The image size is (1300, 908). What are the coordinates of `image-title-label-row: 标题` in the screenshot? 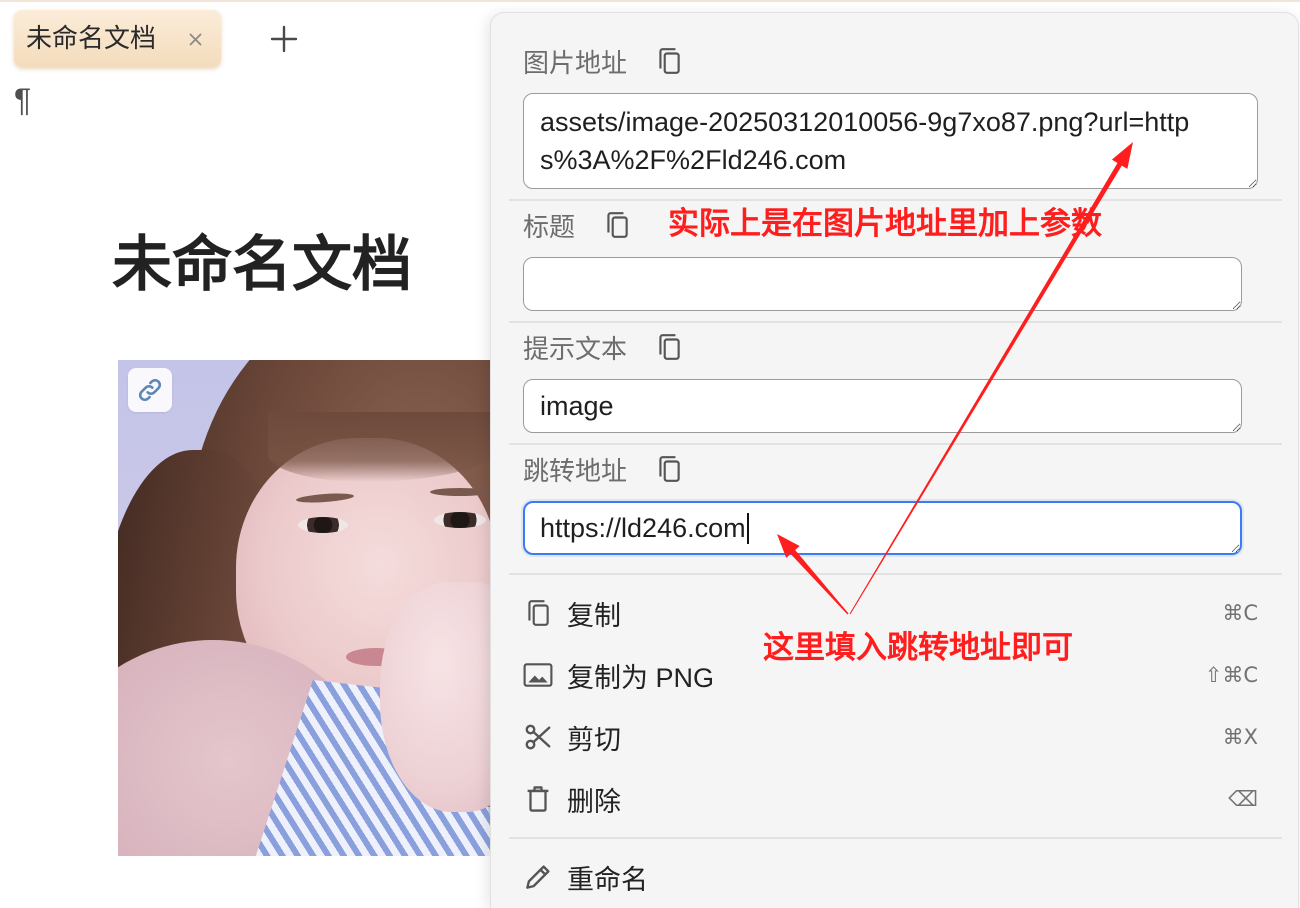 It's located at (577, 225).